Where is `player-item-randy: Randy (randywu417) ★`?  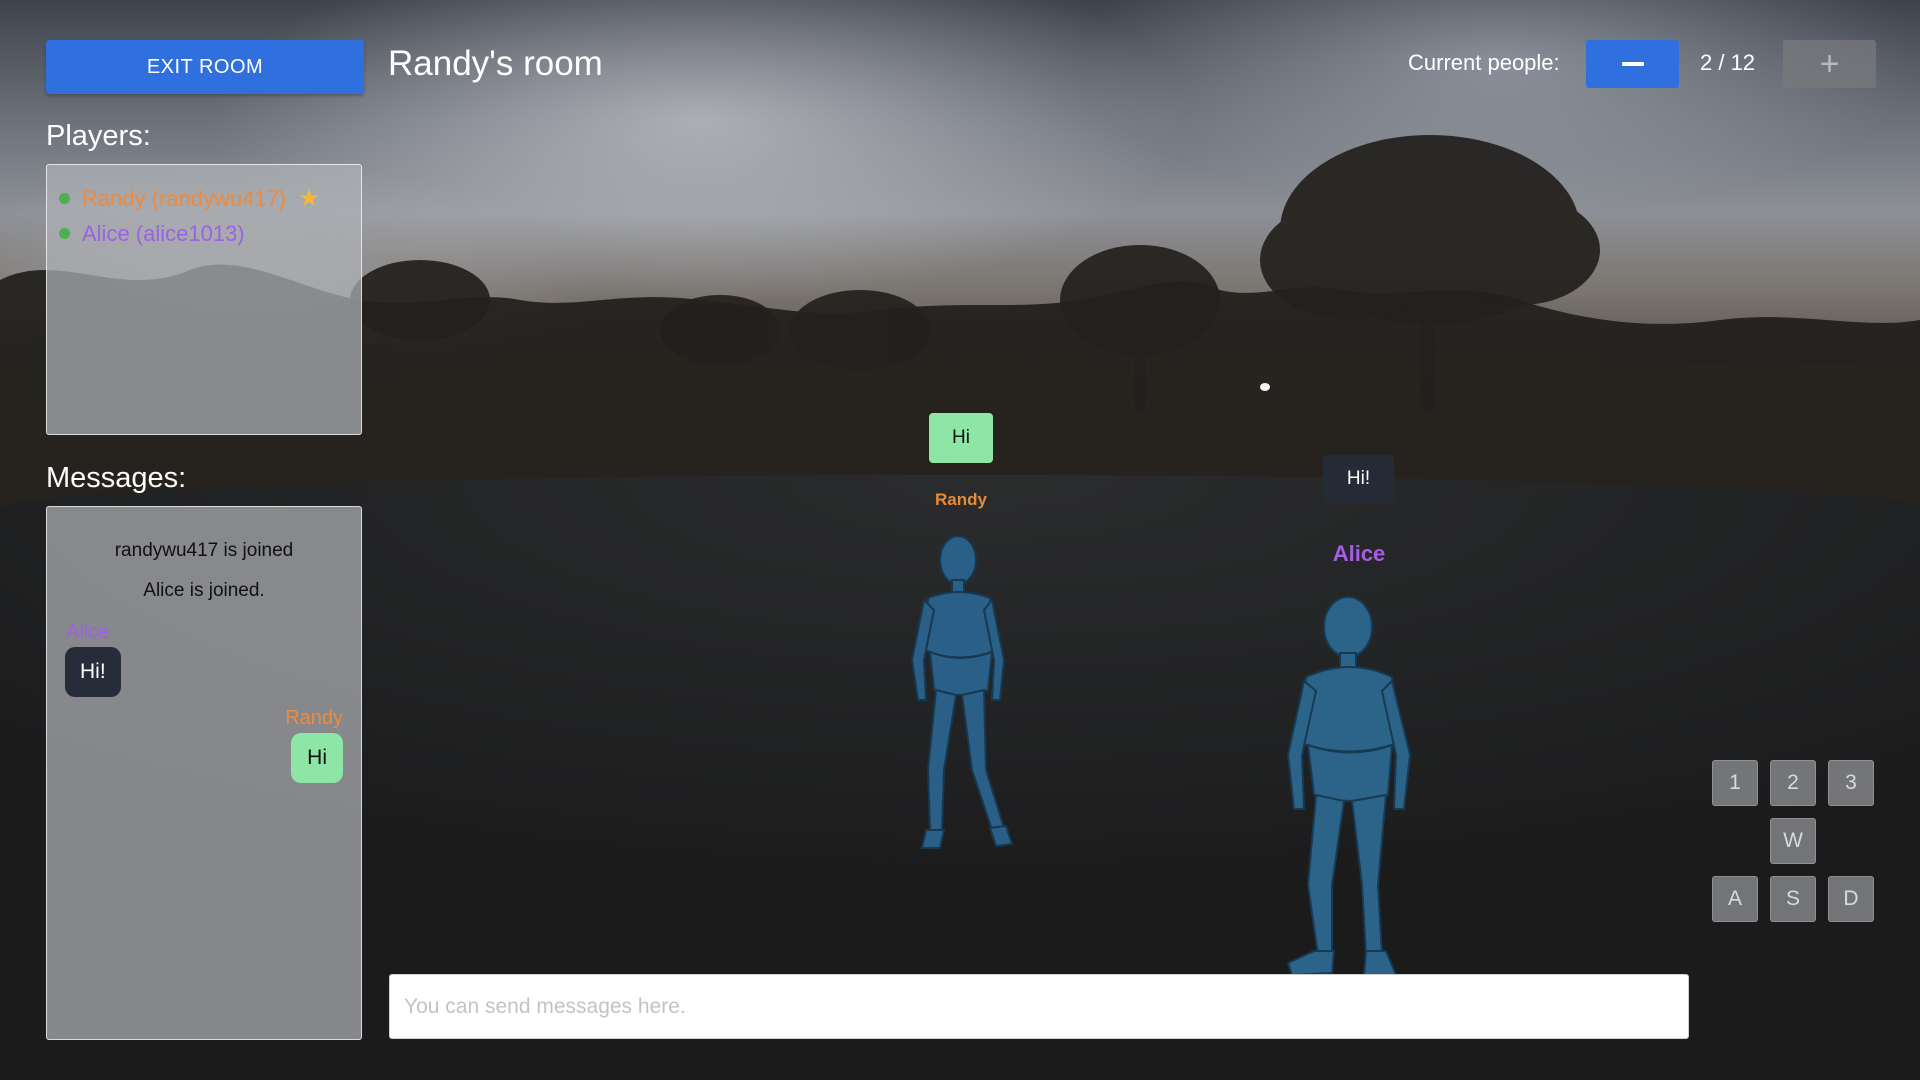 player-item-randy: Randy (randywu417) ★ is located at coordinates (210, 198).